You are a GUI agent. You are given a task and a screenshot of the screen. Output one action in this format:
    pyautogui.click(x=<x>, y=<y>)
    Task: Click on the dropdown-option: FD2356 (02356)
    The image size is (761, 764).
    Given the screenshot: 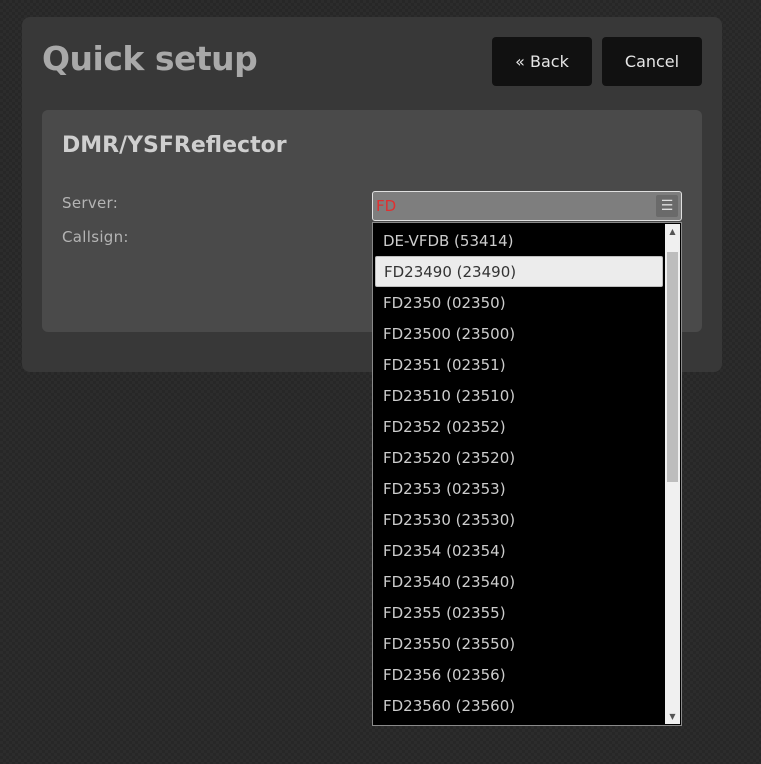 What is the action you would take?
    pyautogui.click(x=519, y=674)
    